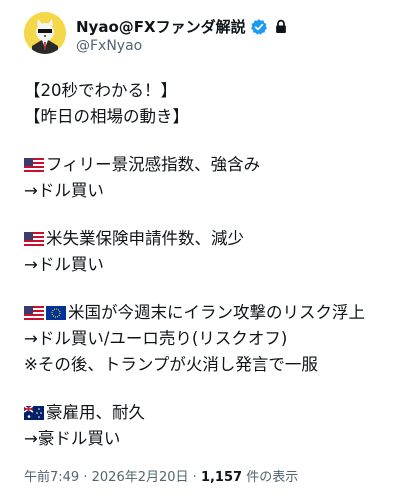 This screenshot has width=419, height=501. Describe the element at coordinates (161, 26) in the screenshot. I see `display-name: Nyao@FXファンダ解説` at that location.